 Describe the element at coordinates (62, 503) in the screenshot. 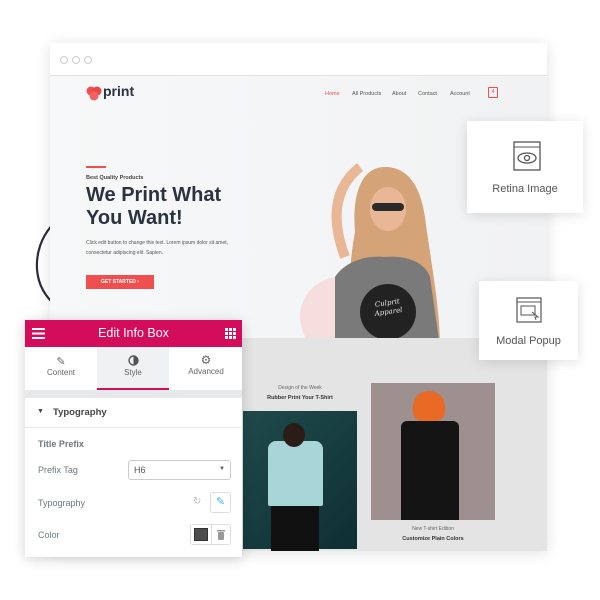

I see `typography-label: Typography` at that location.